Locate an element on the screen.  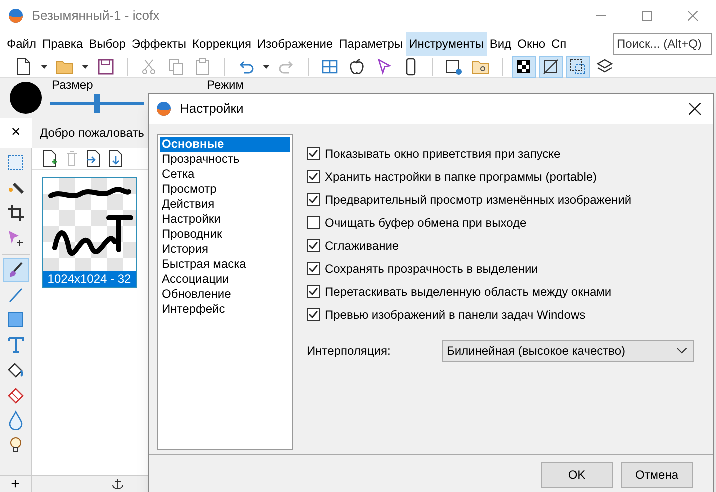
color-swatch-icon is located at coordinates (26, 98).